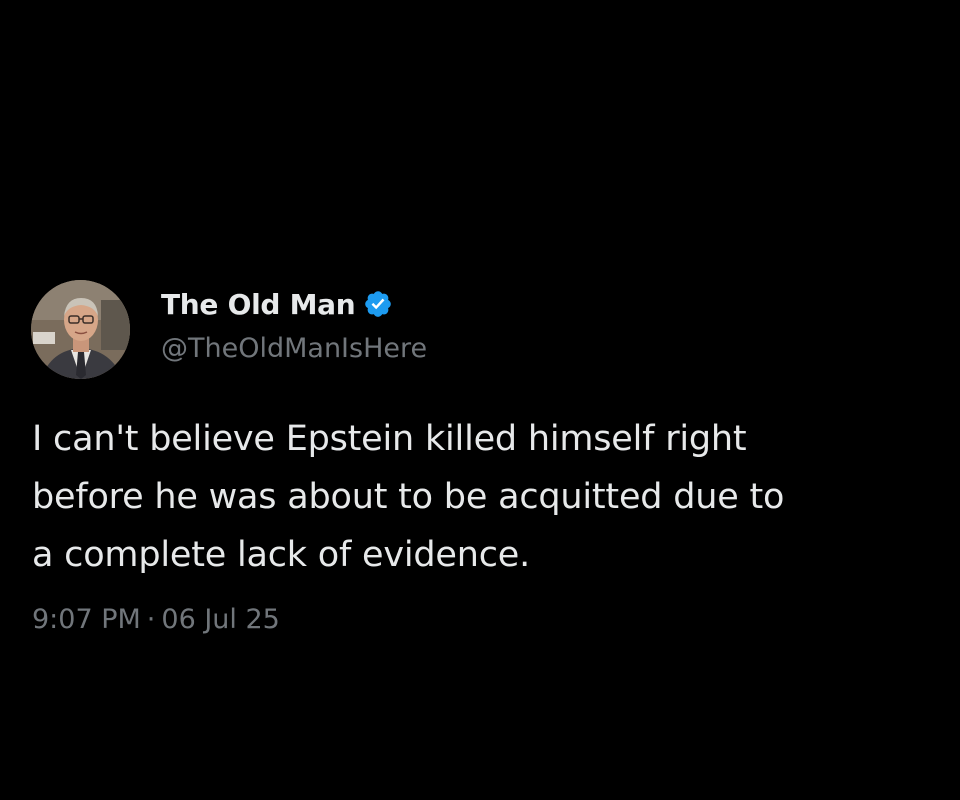 This screenshot has height=800, width=960. Describe the element at coordinates (378, 304) in the screenshot. I see `verified-badge-icon` at that location.